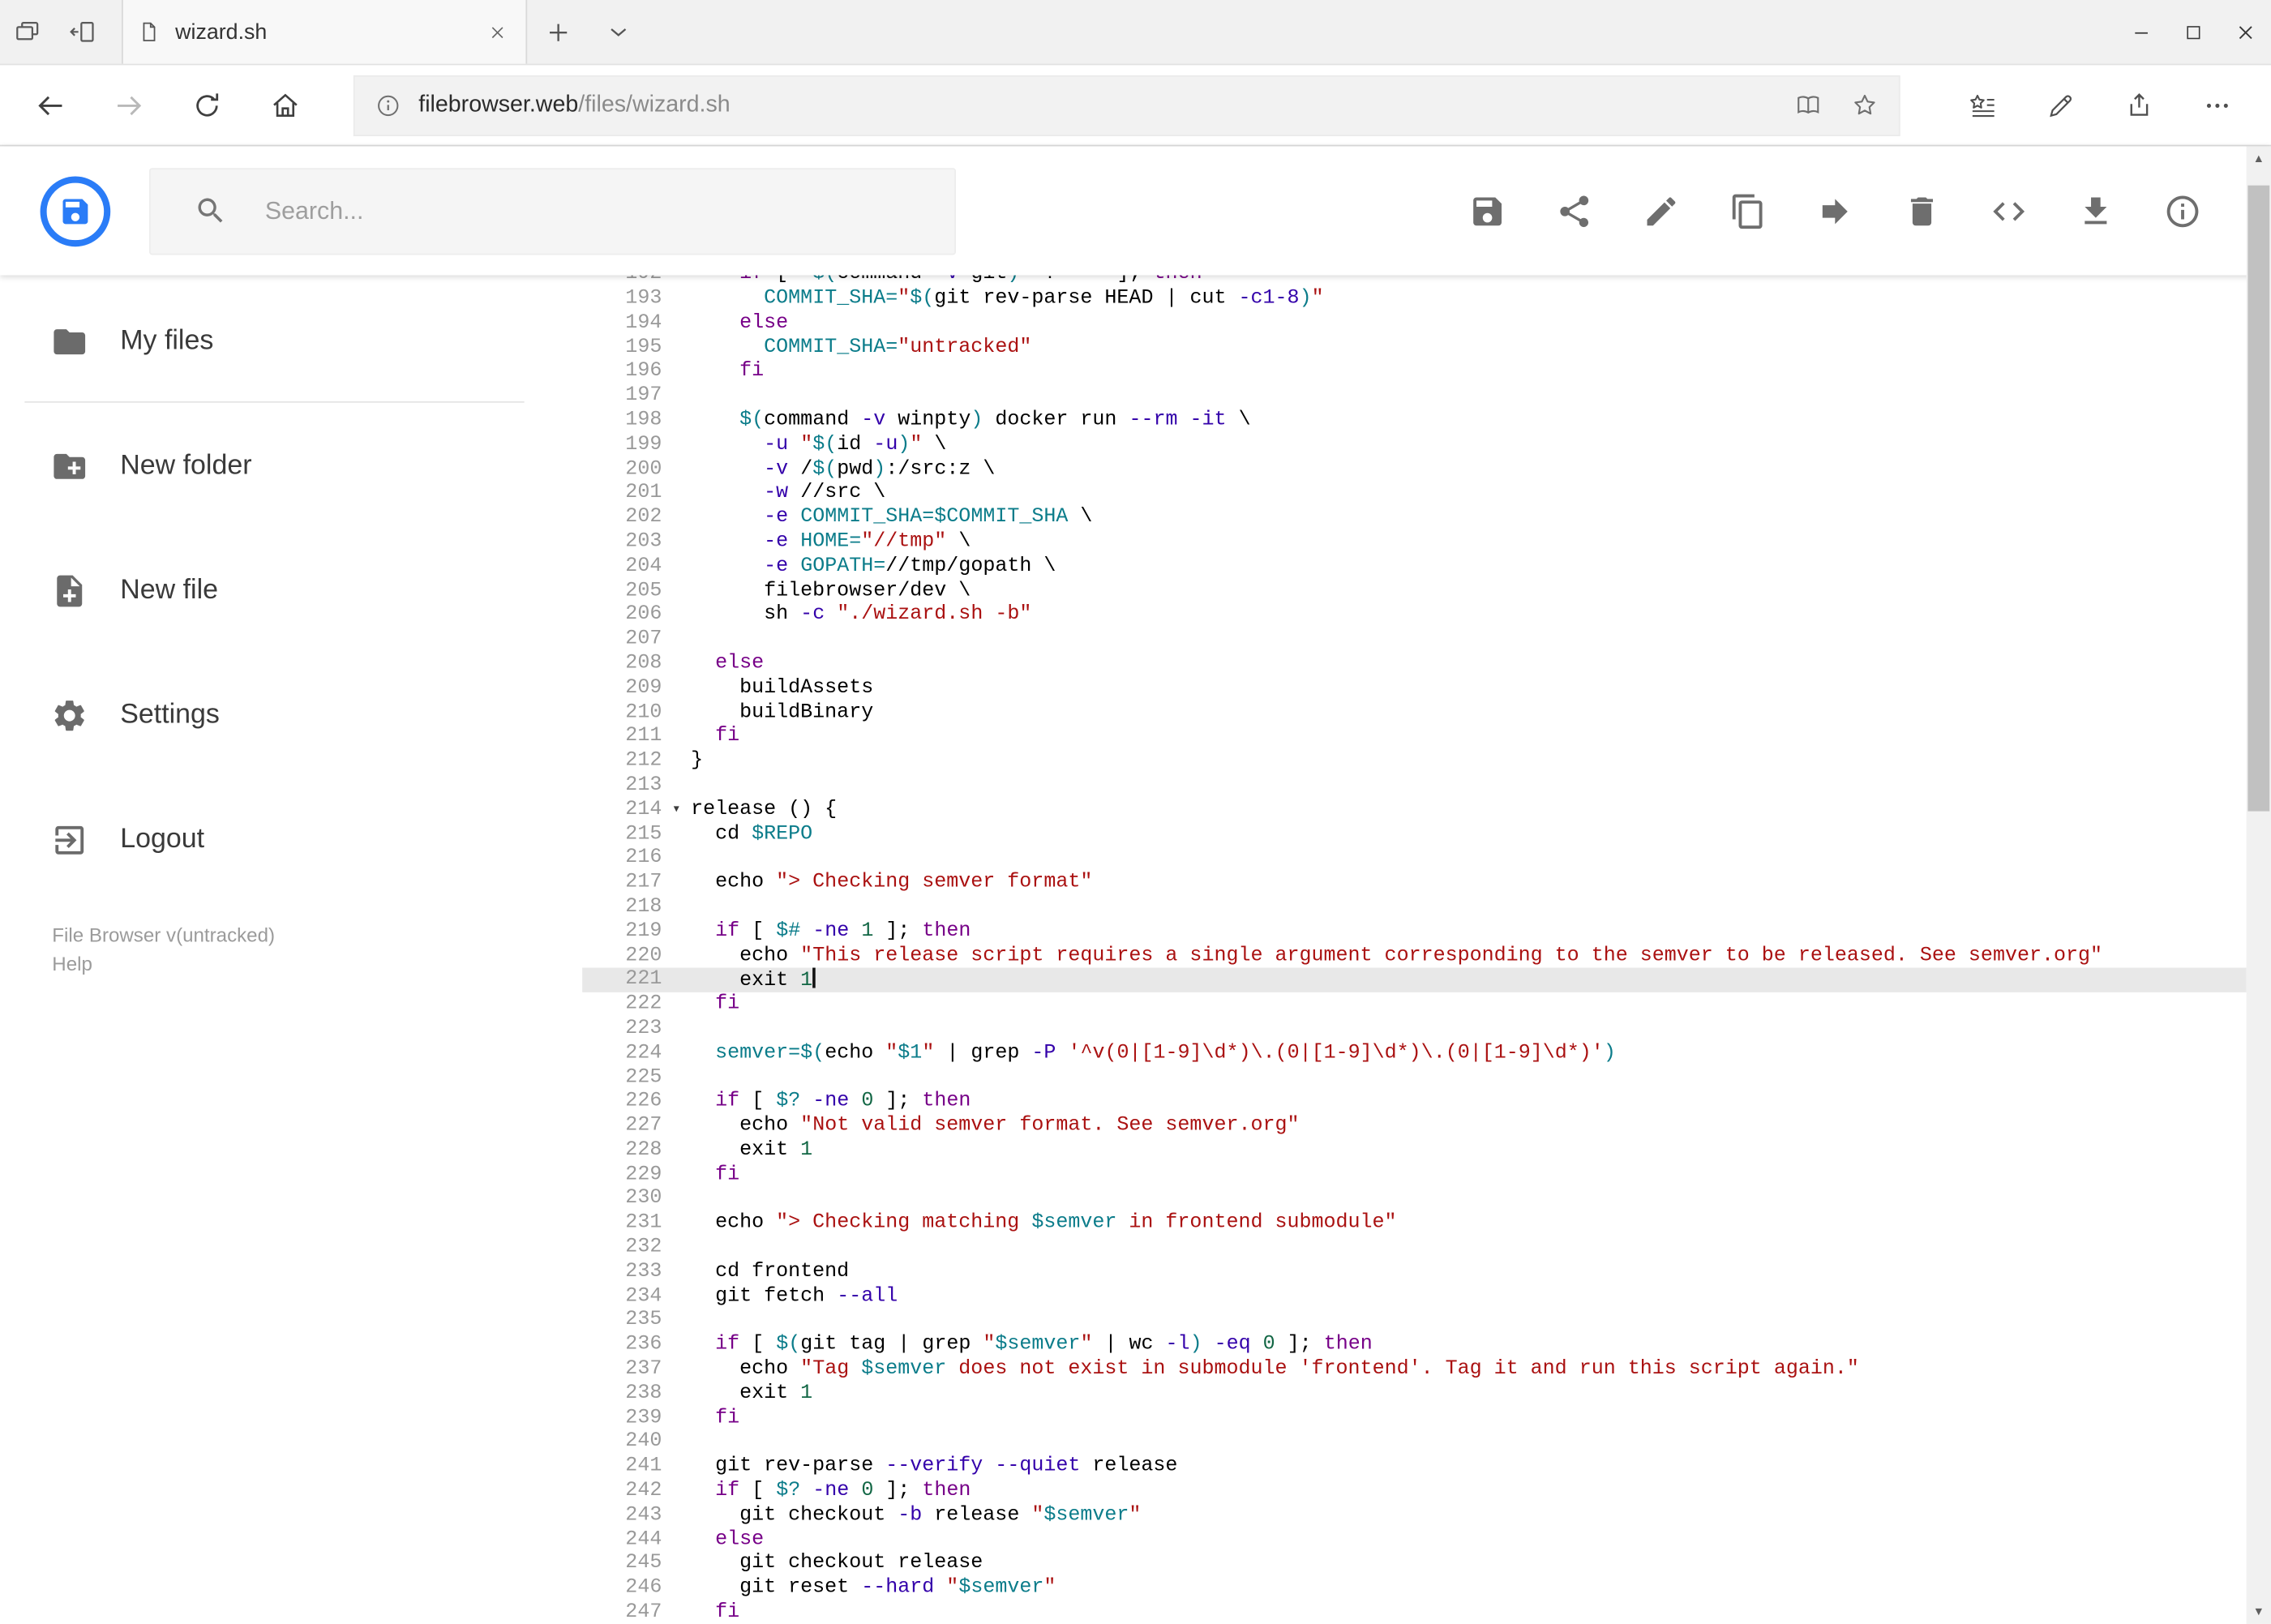  Describe the element at coordinates (1415, 567) in the screenshot. I see `code-line-204: 204 -e GOPATH=//tmp/gopath \` at that location.